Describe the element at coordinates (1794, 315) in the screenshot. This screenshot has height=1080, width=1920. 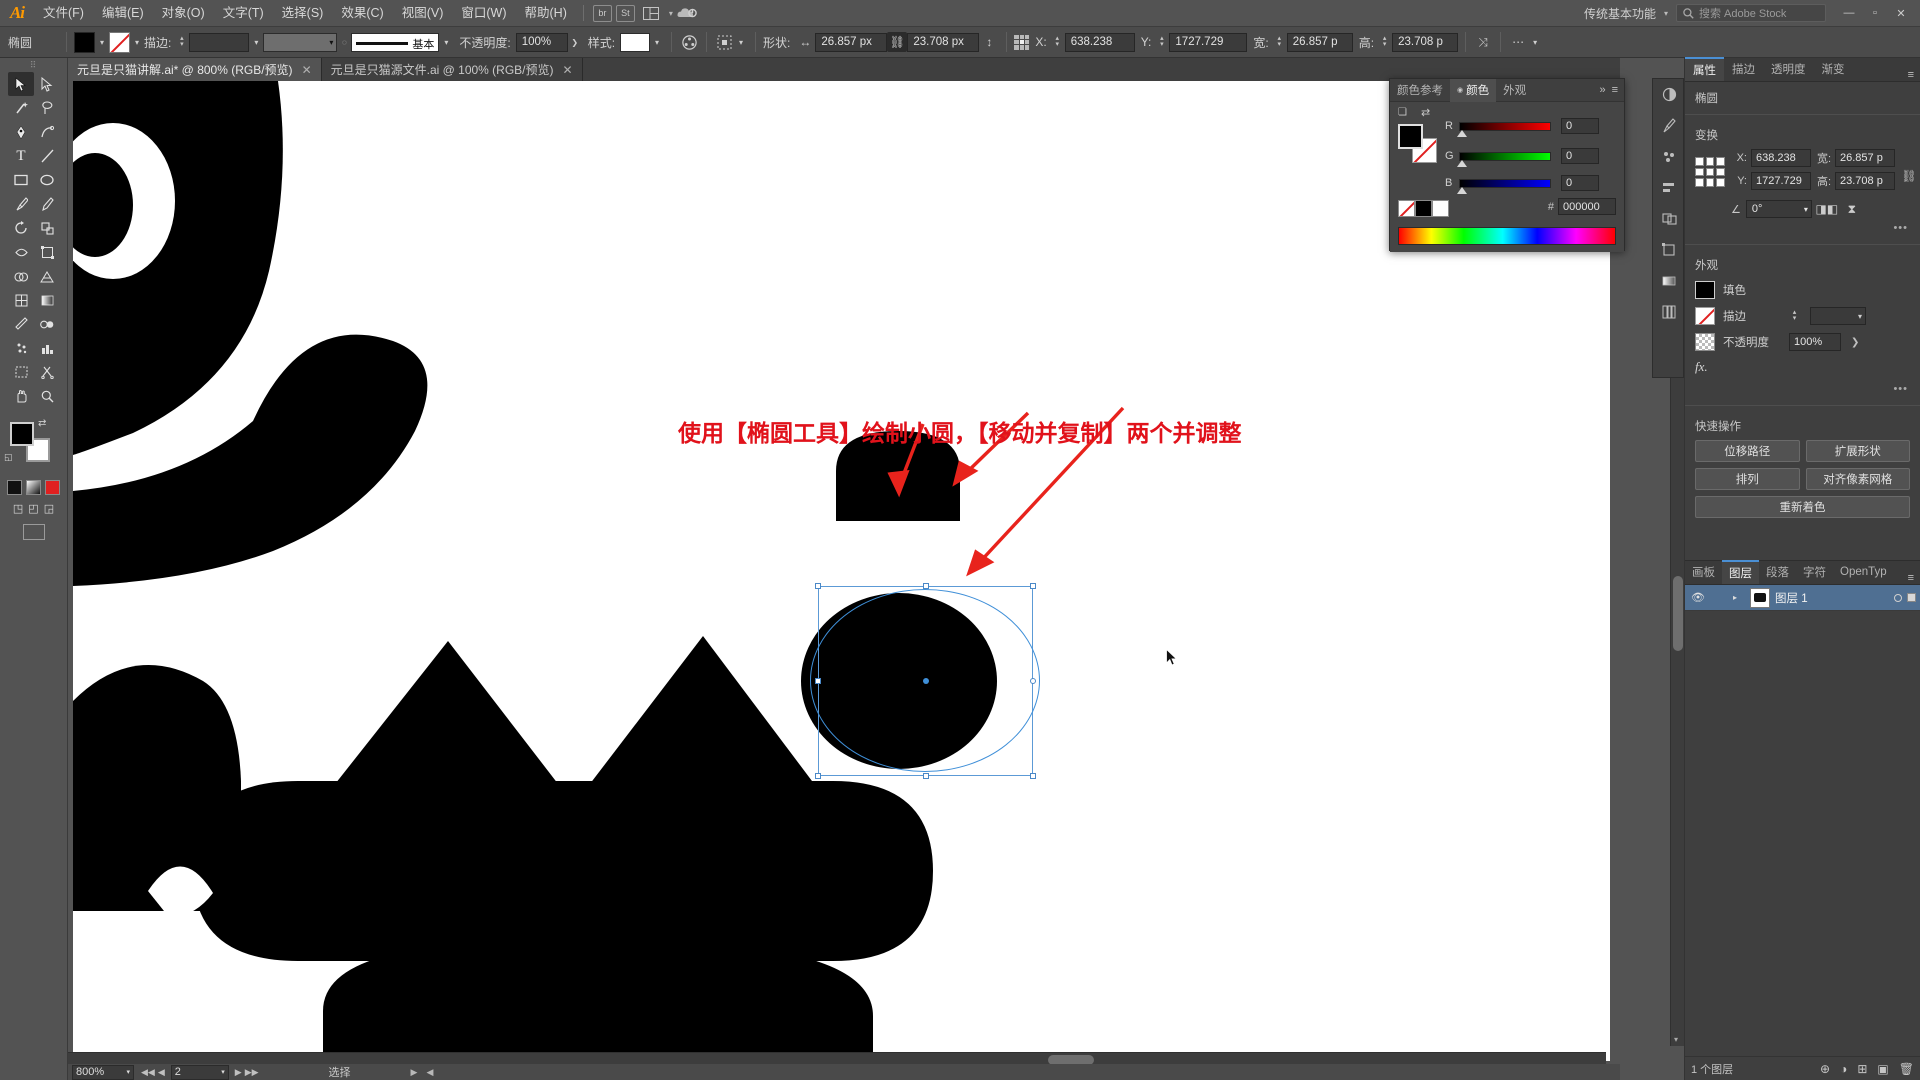
I see `stroke-weight-stepper: ▴ ▾` at that location.